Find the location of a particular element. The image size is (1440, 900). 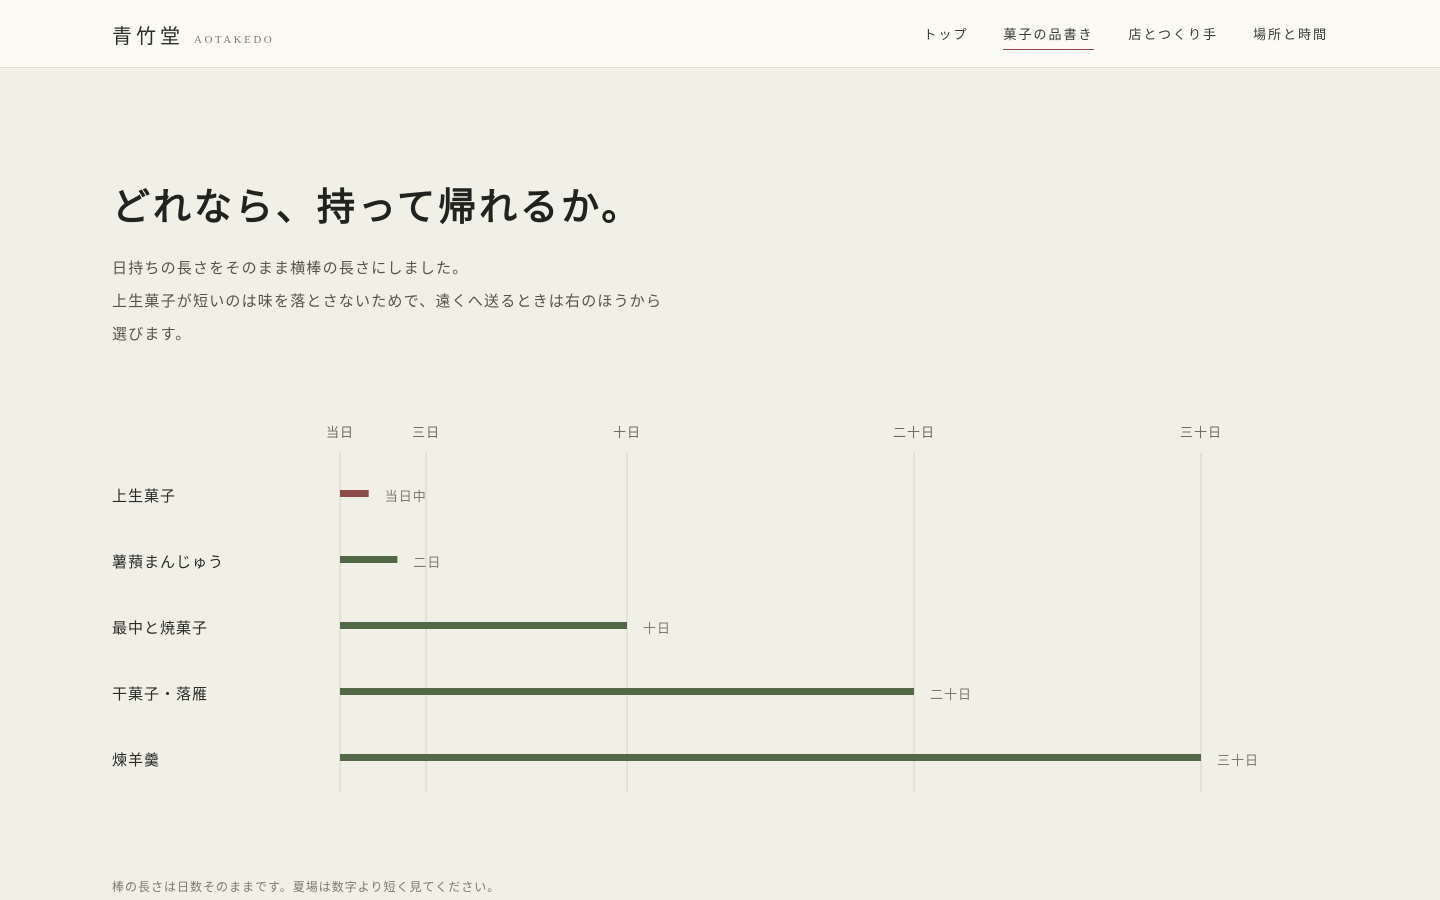

brand-logo: 青竹堂 AOTAKEDO is located at coordinates (193, 34).